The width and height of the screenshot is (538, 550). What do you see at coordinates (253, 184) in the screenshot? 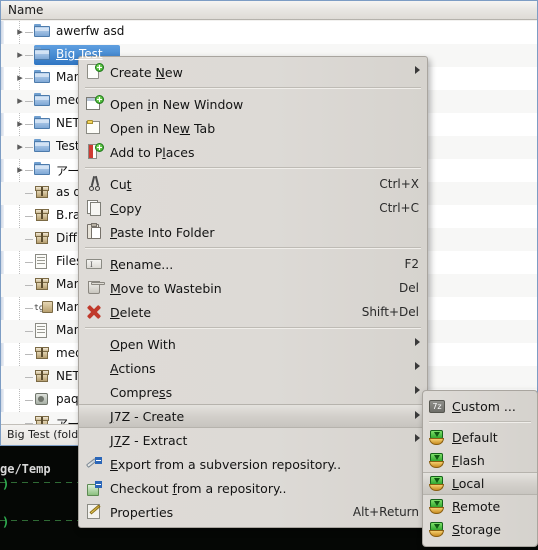
I see `menu-item-cut: Cut Ctrl+X` at bounding box center [253, 184].